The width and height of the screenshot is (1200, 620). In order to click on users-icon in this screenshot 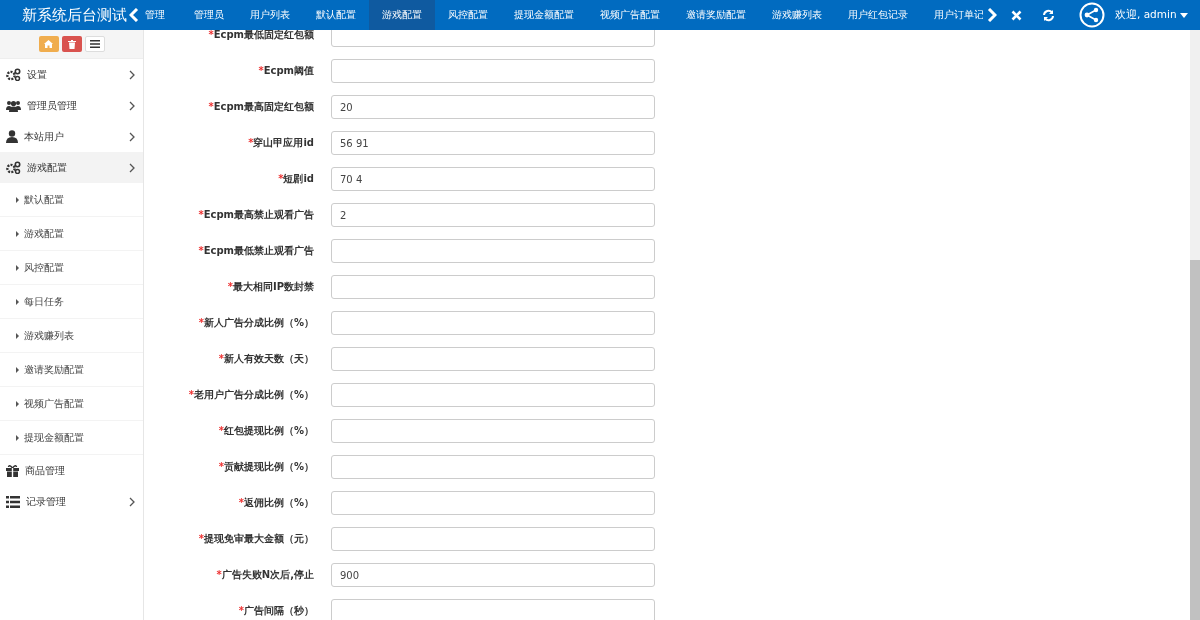, I will do `click(13, 105)`.